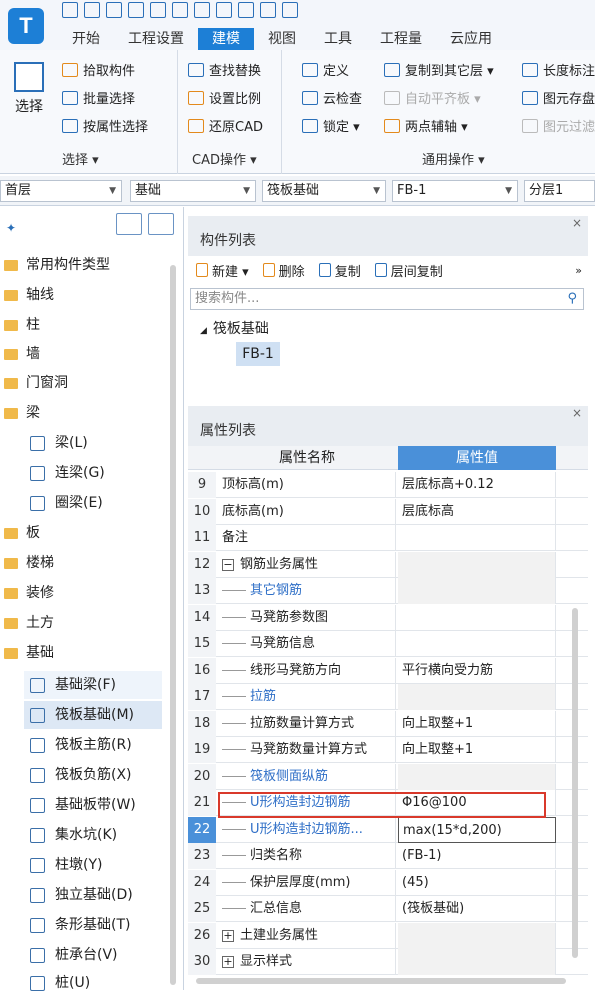  Describe the element at coordinates (325, 69) in the screenshot. I see `define-button: 定义` at that location.